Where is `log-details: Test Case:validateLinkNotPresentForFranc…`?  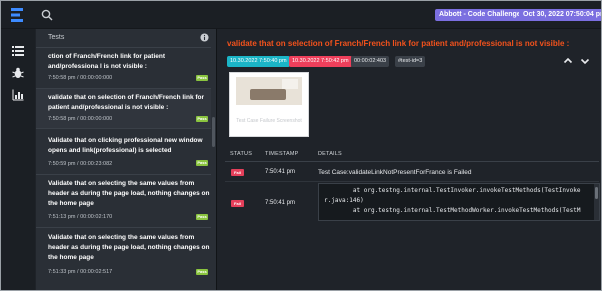 log-details: Test Case:validateLinkNotPresentForFranc… is located at coordinates (395, 172).